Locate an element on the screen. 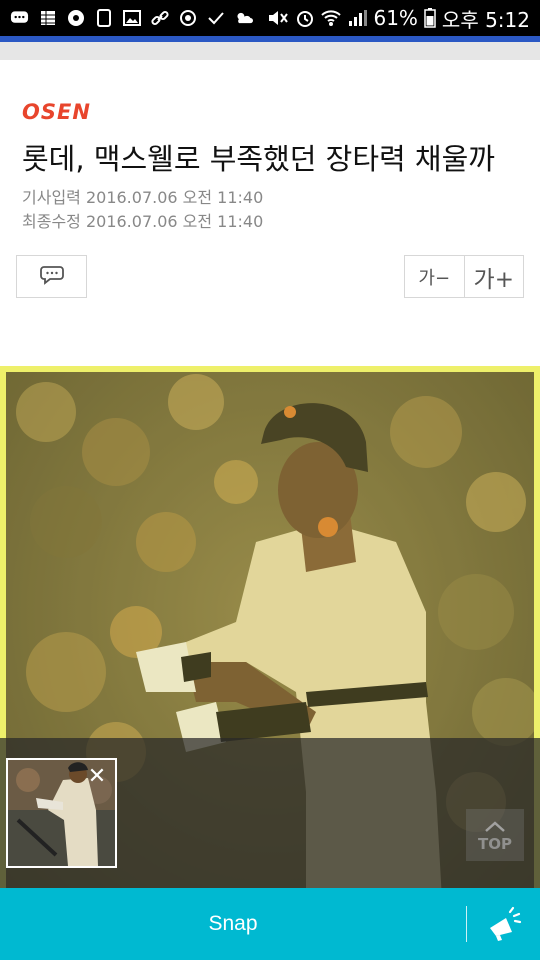 The width and height of the screenshot is (540, 960). scroll-top-button: TOP is located at coordinates (495, 835).